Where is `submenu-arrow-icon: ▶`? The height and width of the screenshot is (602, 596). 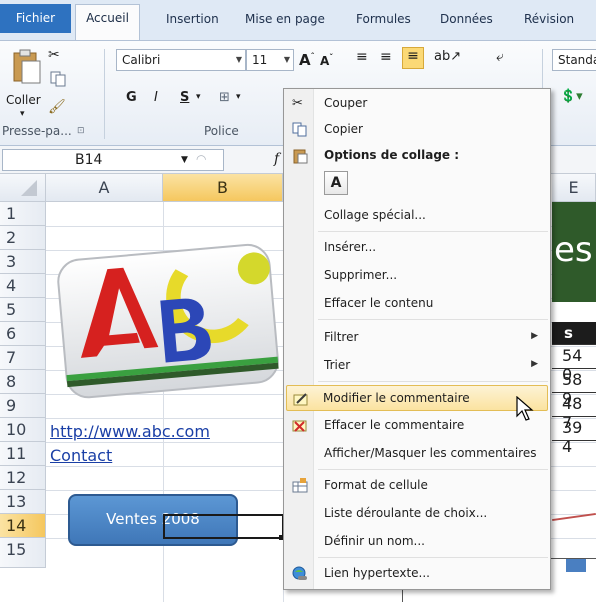
submenu-arrow-icon: ▶ is located at coordinates (534, 336).